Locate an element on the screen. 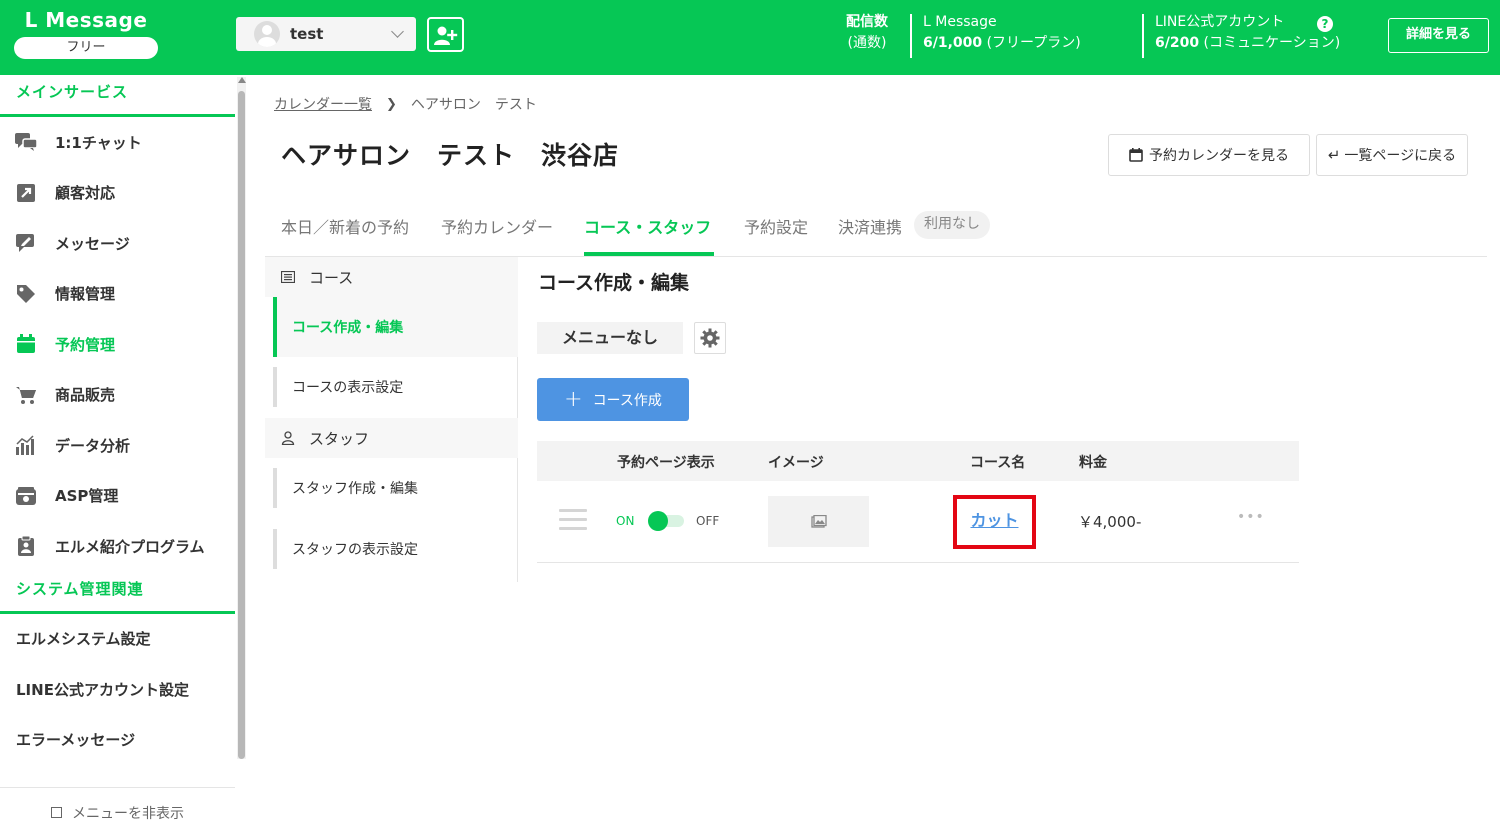 This screenshot has width=1500, height=837. create-course-button: + コース作成 is located at coordinates (613, 399).